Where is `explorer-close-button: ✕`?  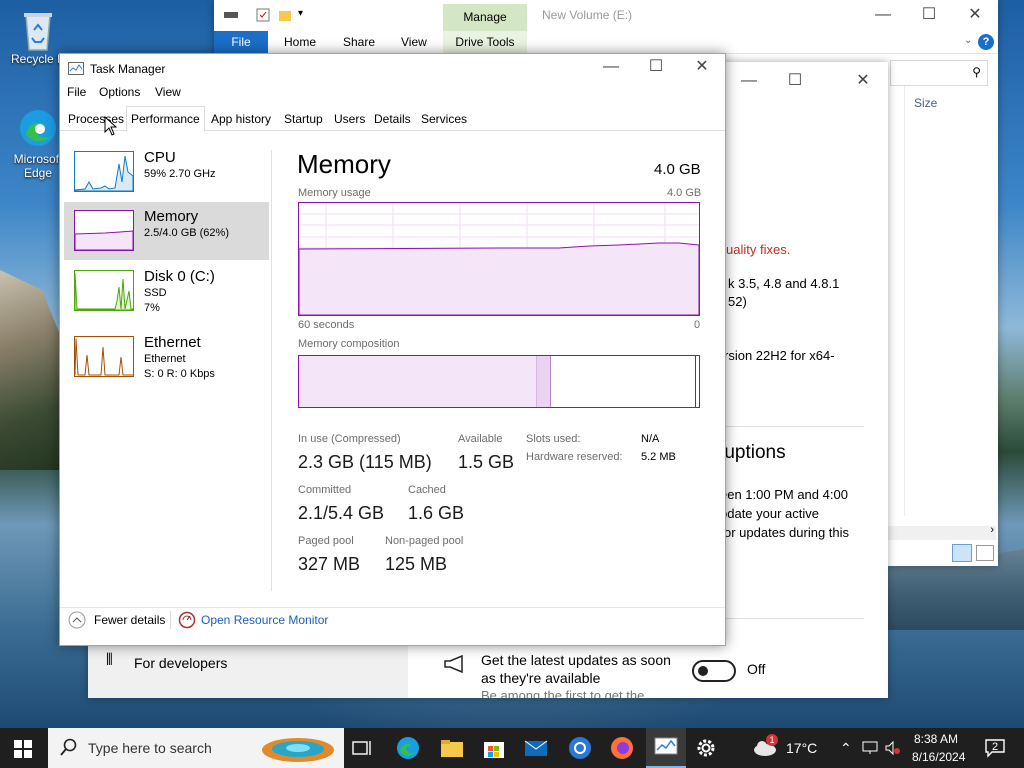 explorer-close-button: ✕ is located at coordinates (975, 15).